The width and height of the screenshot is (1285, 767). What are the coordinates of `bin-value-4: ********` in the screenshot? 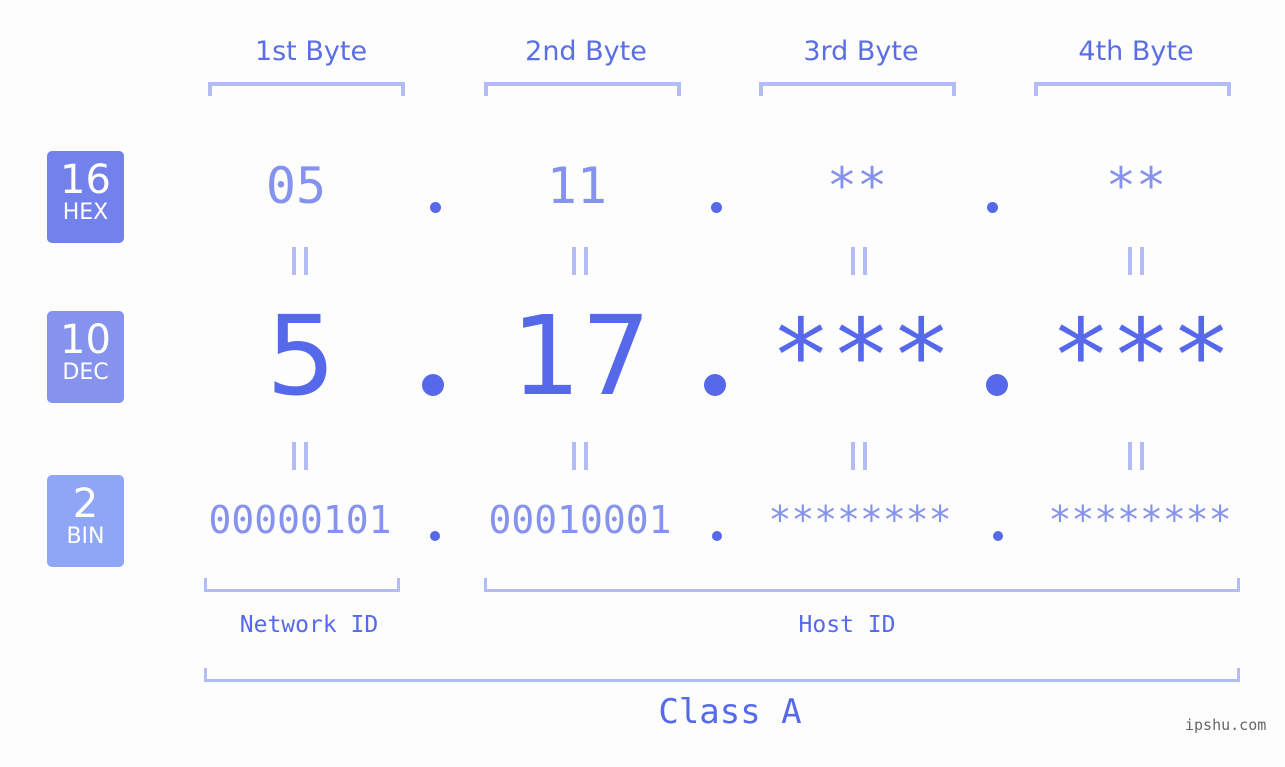 It's located at (1140, 520).